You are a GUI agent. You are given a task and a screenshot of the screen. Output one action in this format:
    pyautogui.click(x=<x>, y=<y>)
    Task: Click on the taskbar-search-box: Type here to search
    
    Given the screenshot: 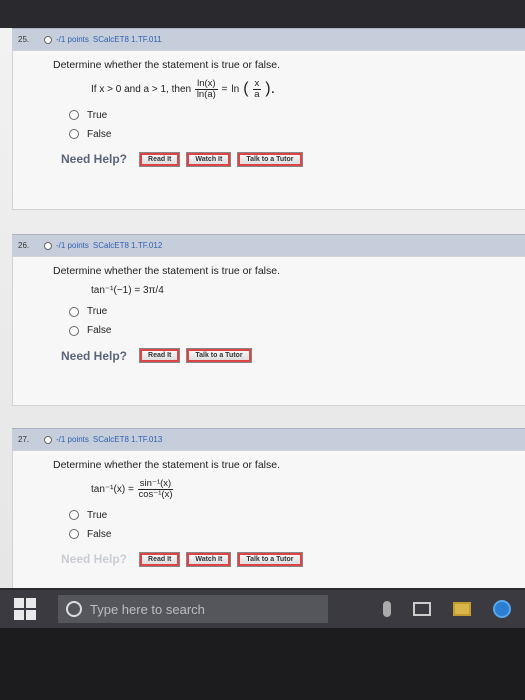 What is the action you would take?
    pyautogui.click(x=193, y=609)
    